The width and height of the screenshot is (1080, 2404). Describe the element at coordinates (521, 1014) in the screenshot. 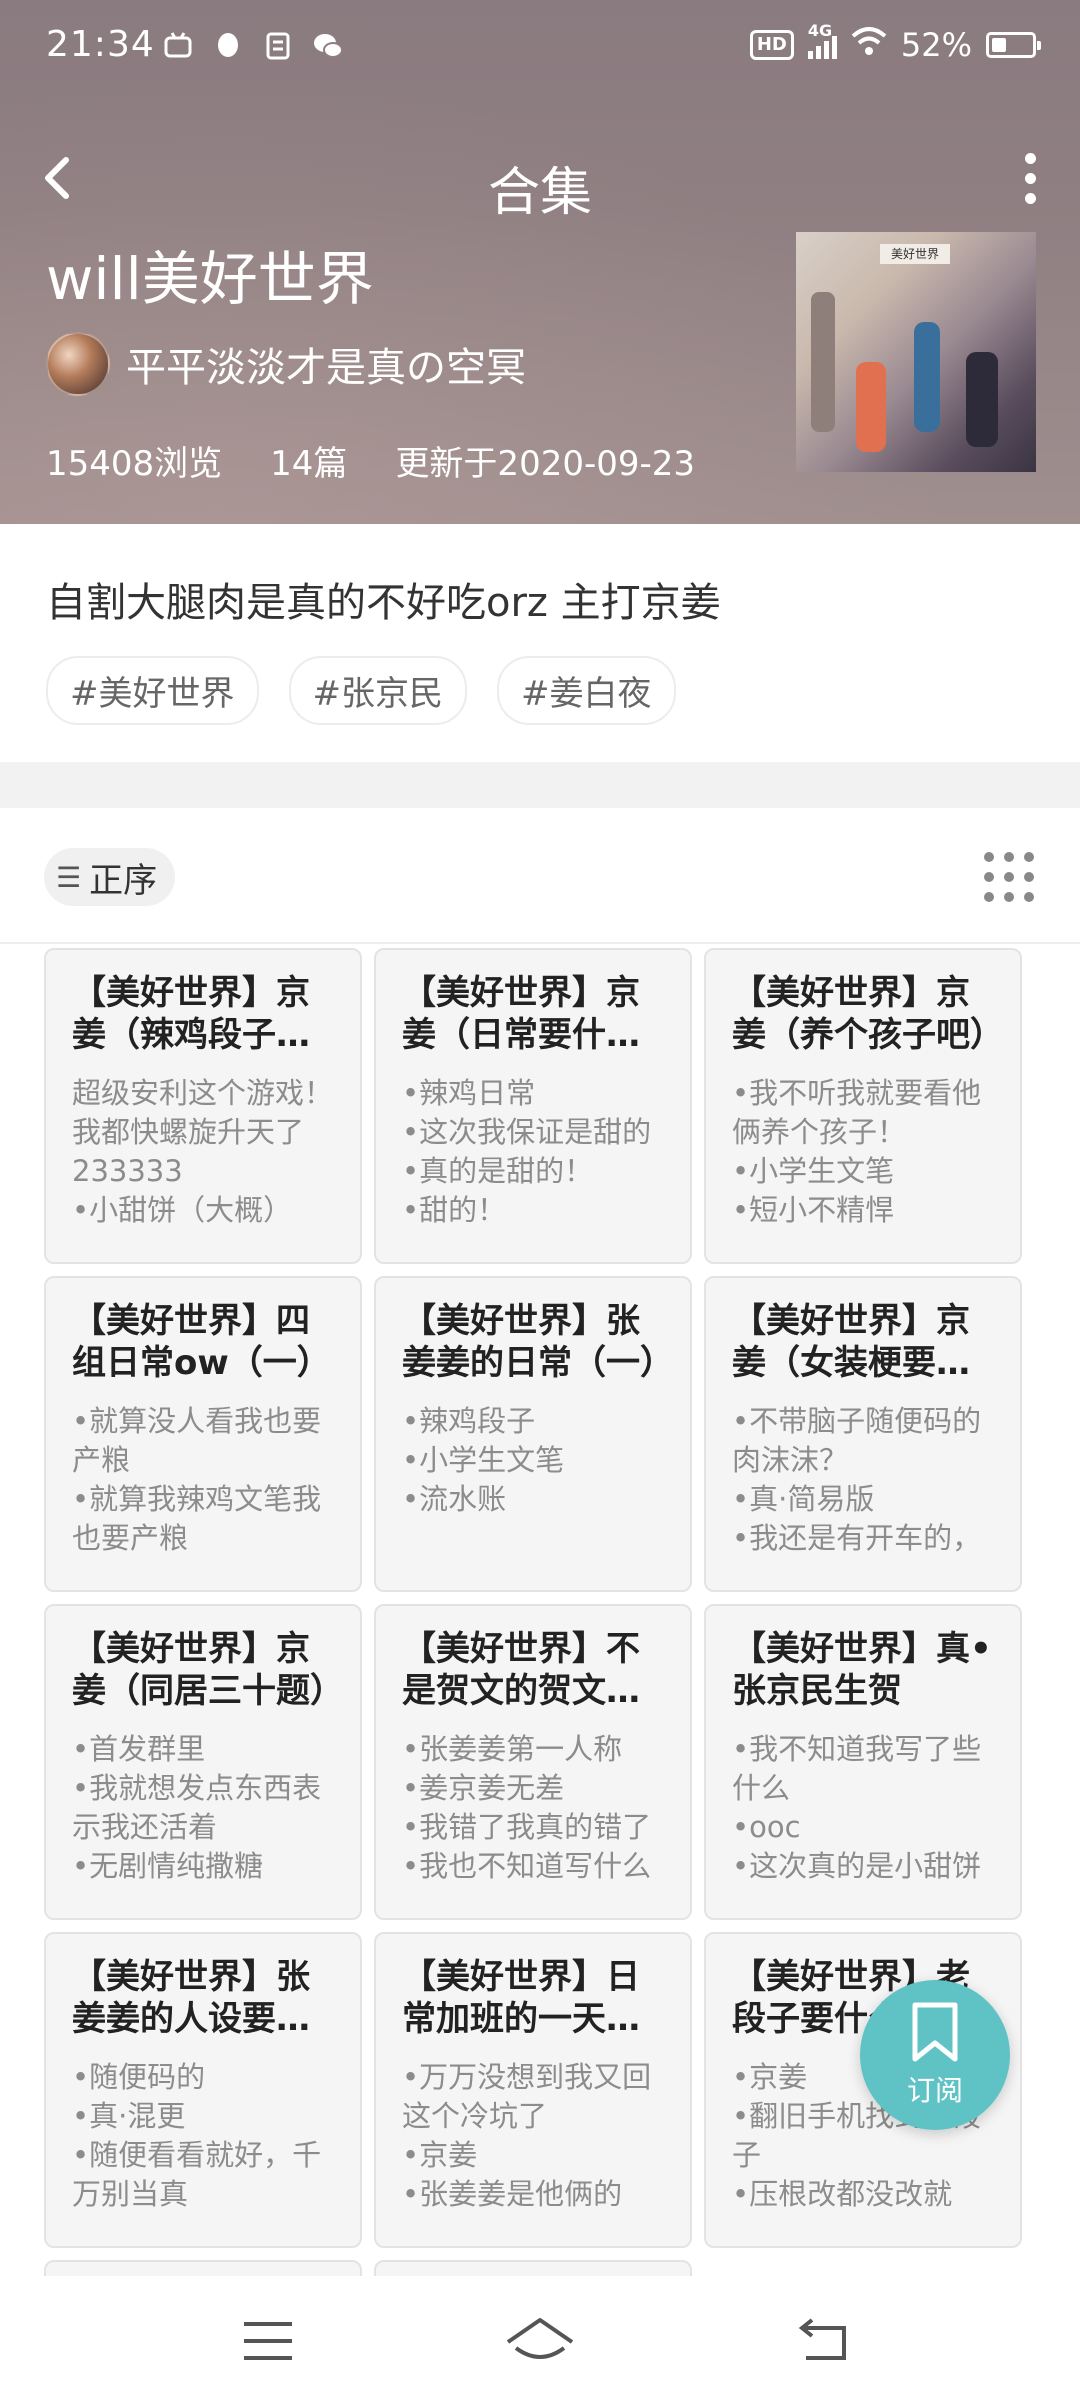

I see `article-title: 【美好世界】京姜（日常要什么标题）` at that location.